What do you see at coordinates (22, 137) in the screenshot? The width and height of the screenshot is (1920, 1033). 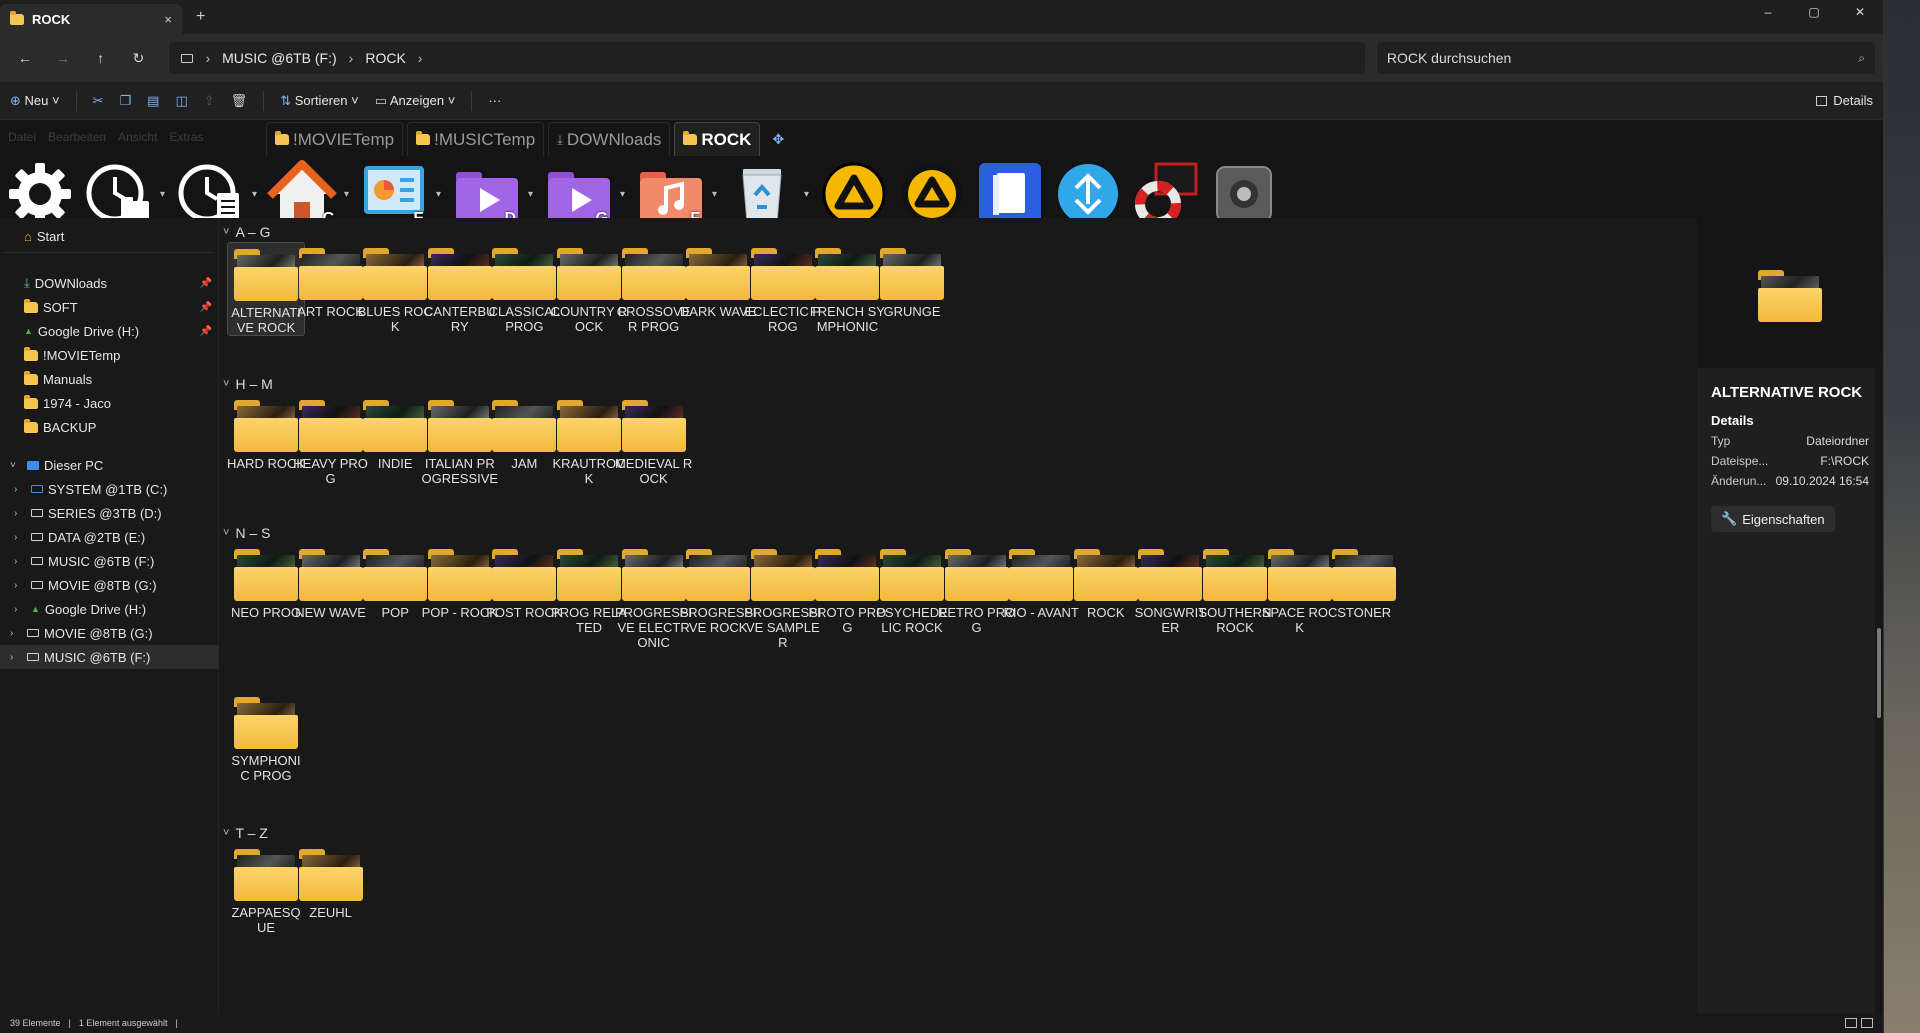 I see `menu-file: Datei` at bounding box center [22, 137].